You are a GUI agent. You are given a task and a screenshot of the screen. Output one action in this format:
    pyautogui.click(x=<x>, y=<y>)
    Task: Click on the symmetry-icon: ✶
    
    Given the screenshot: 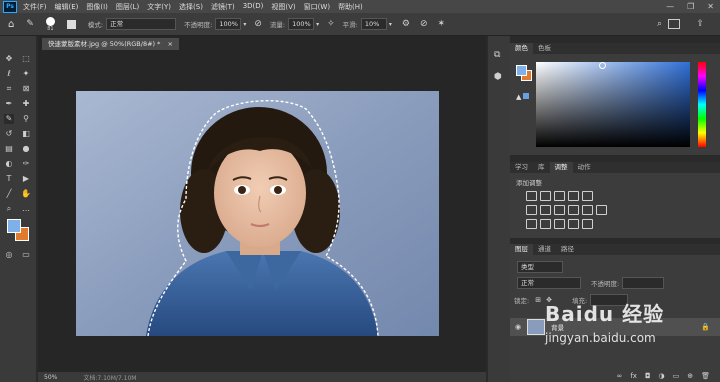 What is the action you would take?
    pyautogui.click(x=441, y=24)
    